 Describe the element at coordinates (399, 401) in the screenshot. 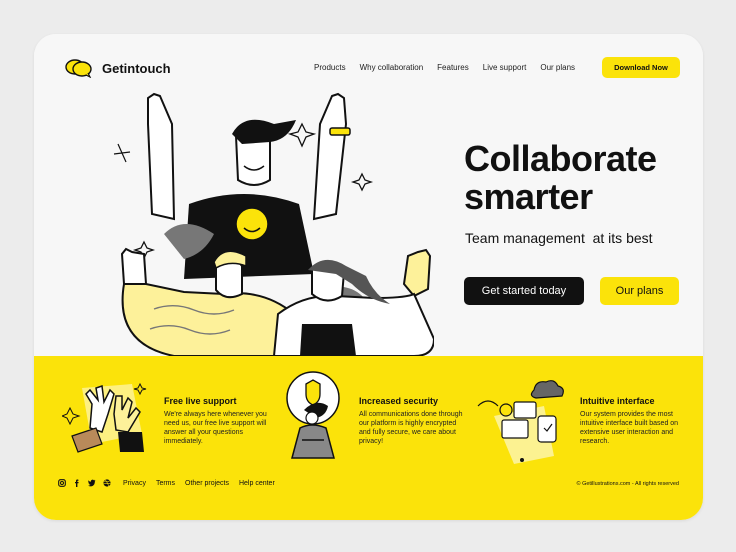

I see `feature-security-title: Increased security` at that location.